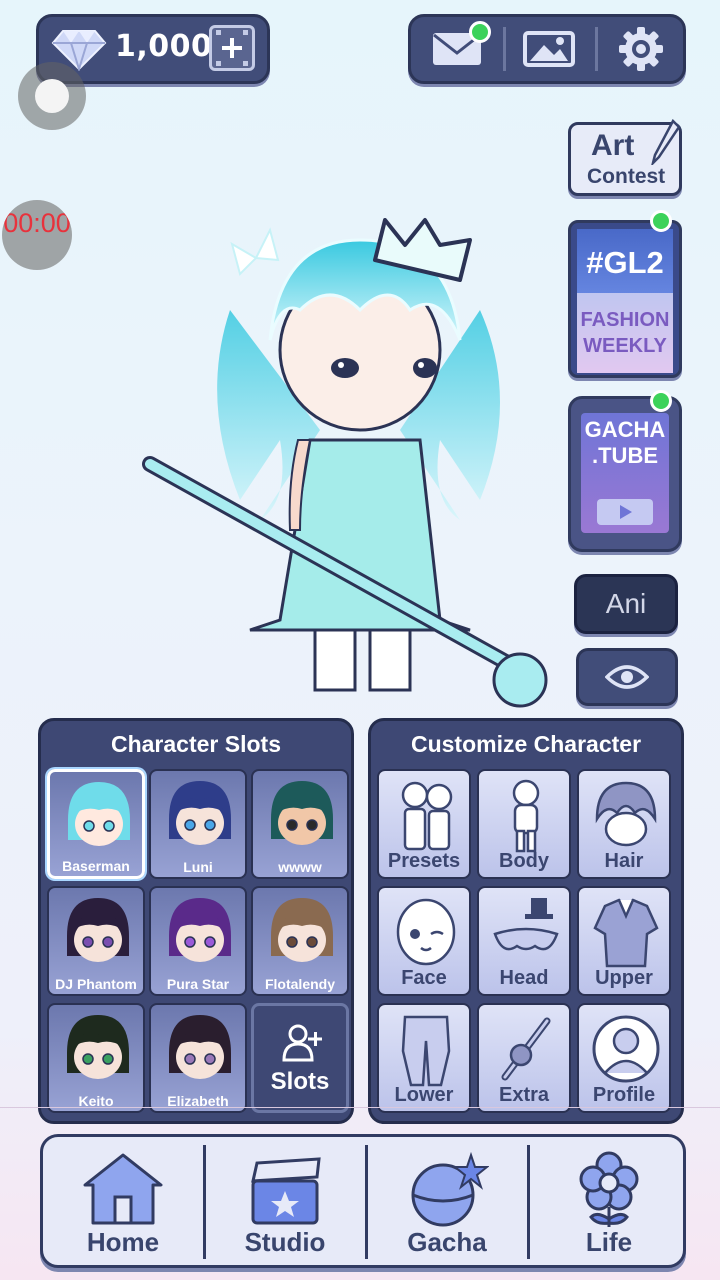  I want to click on plus-icon, so click(232, 48).